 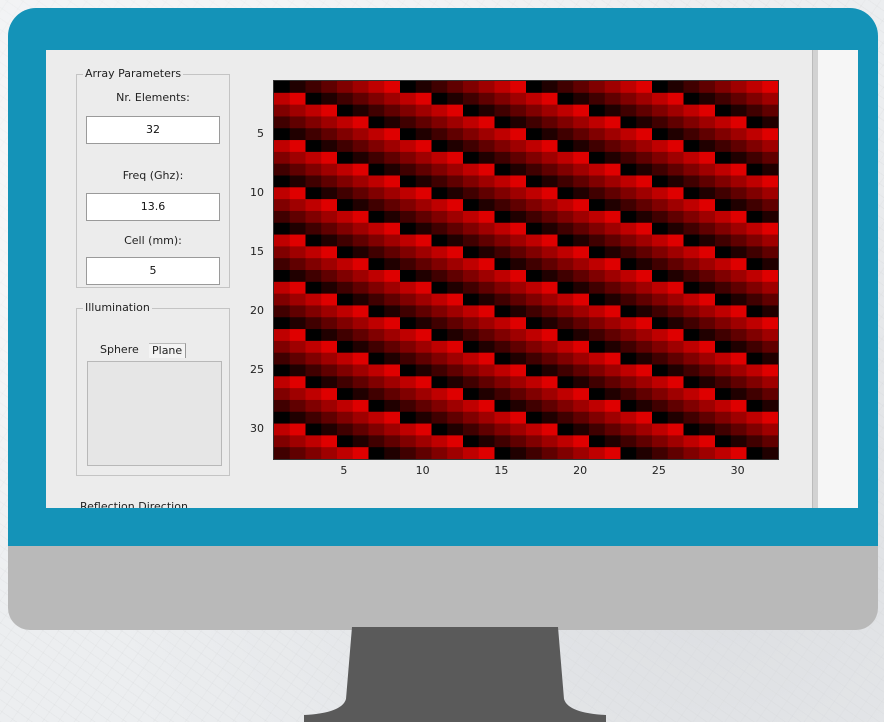 What do you see at coordinates (119, 350) in the screenshot?
I see `tab-sphere: Sphere` at bounding box center [119, 350].